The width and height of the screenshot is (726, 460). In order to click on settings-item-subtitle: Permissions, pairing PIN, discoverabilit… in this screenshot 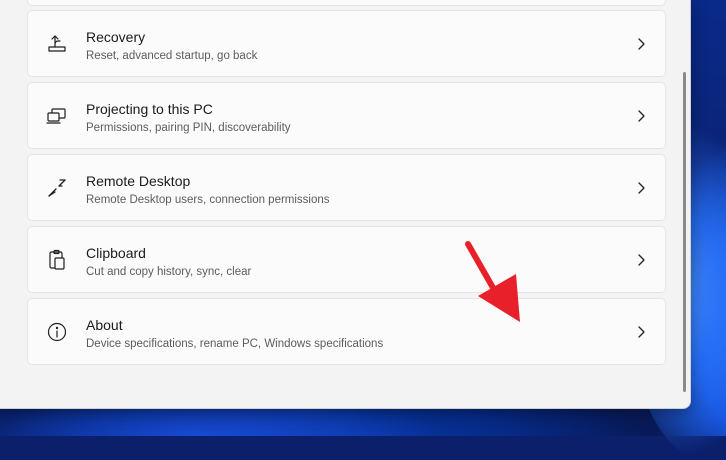, I will do `click(188, 128)`.